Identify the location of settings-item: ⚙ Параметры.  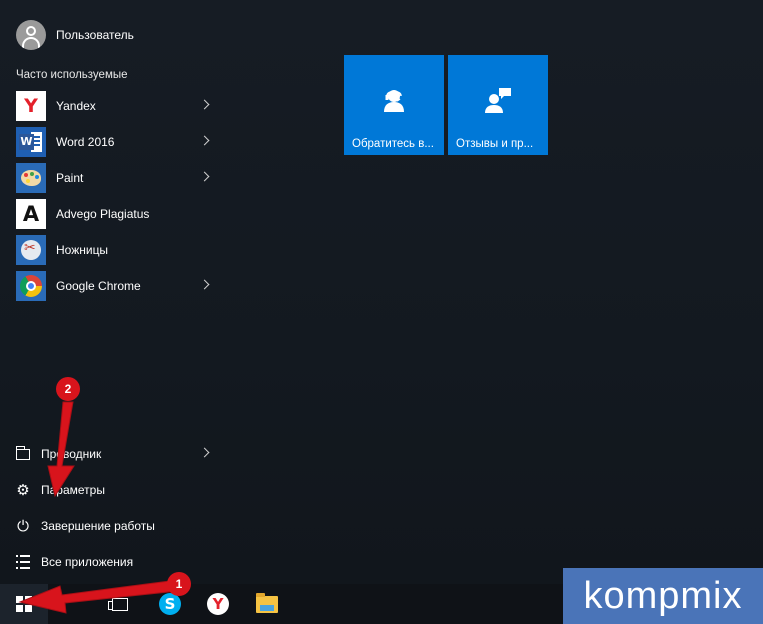
(111, 490).